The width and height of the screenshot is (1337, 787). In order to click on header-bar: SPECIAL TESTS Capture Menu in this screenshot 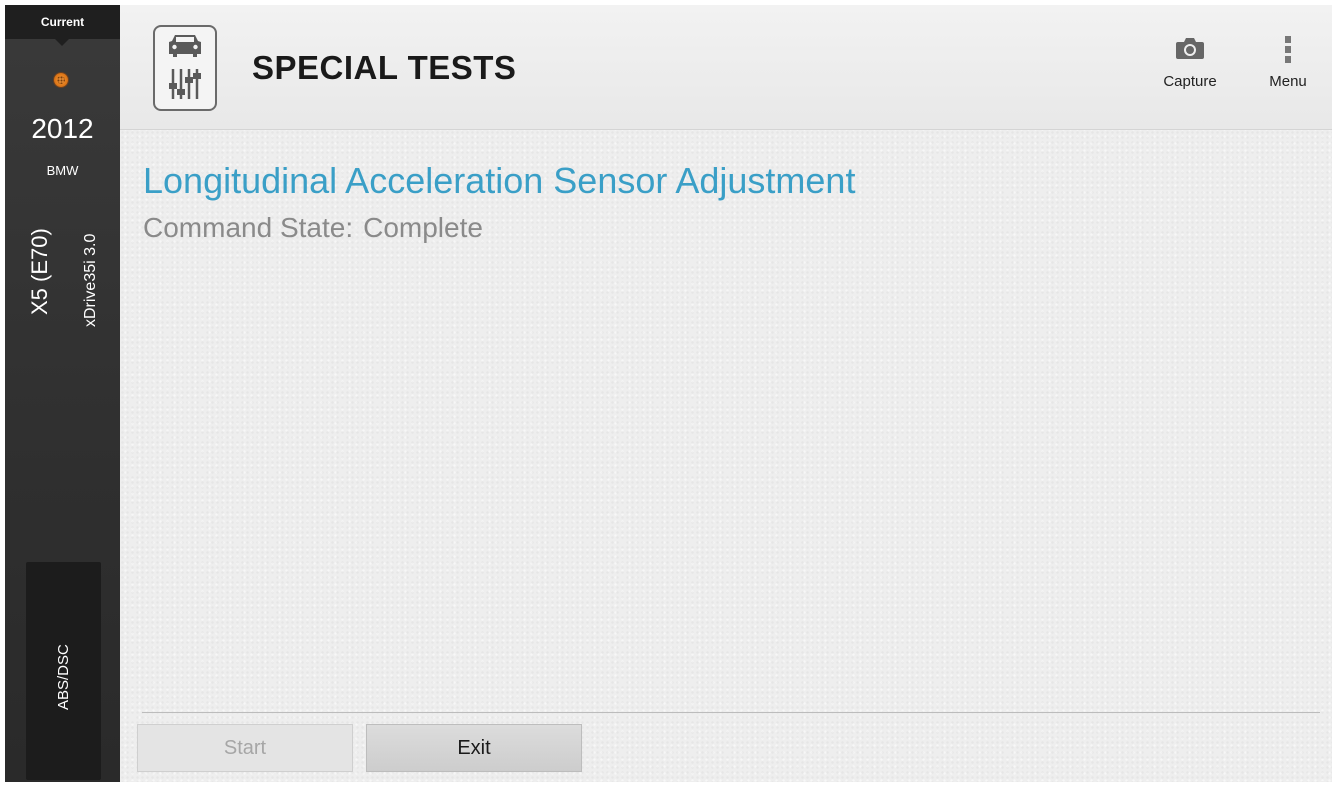, I will do `click(726, 67)`.